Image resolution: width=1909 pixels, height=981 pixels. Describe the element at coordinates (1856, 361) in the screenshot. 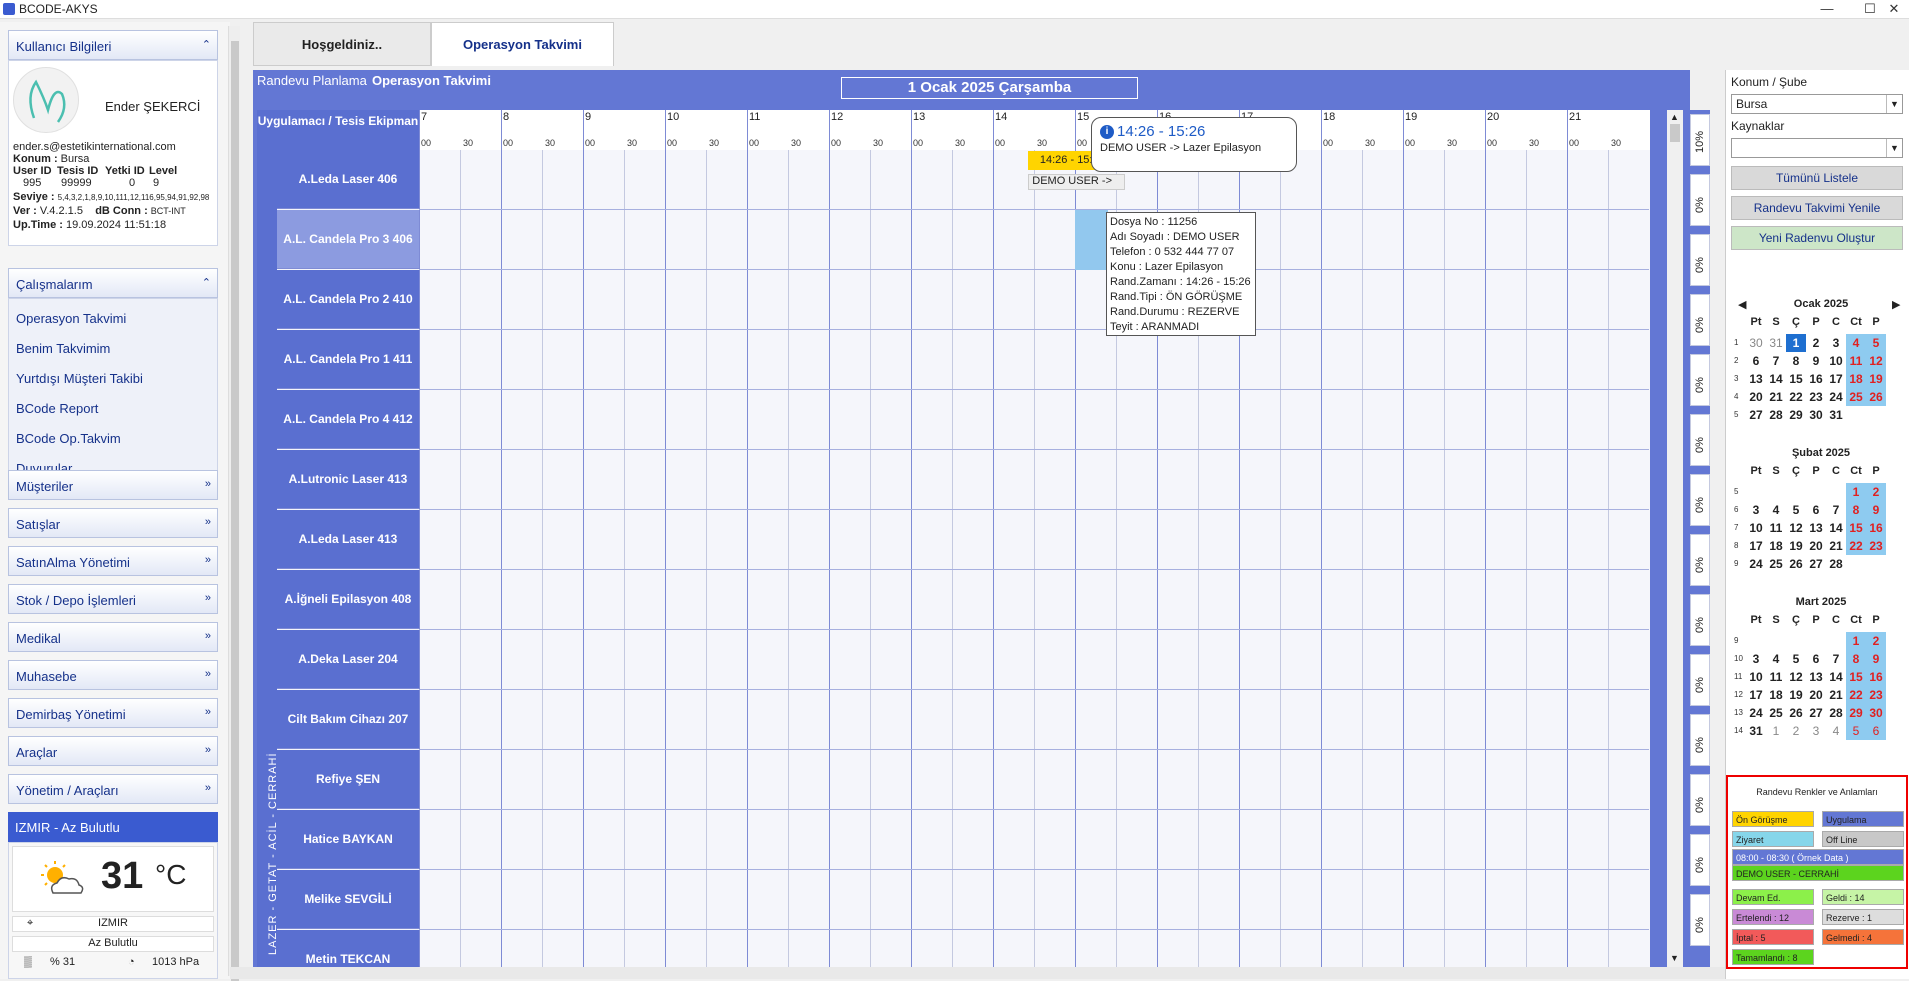

I see `calendar-day: 11` at that location.